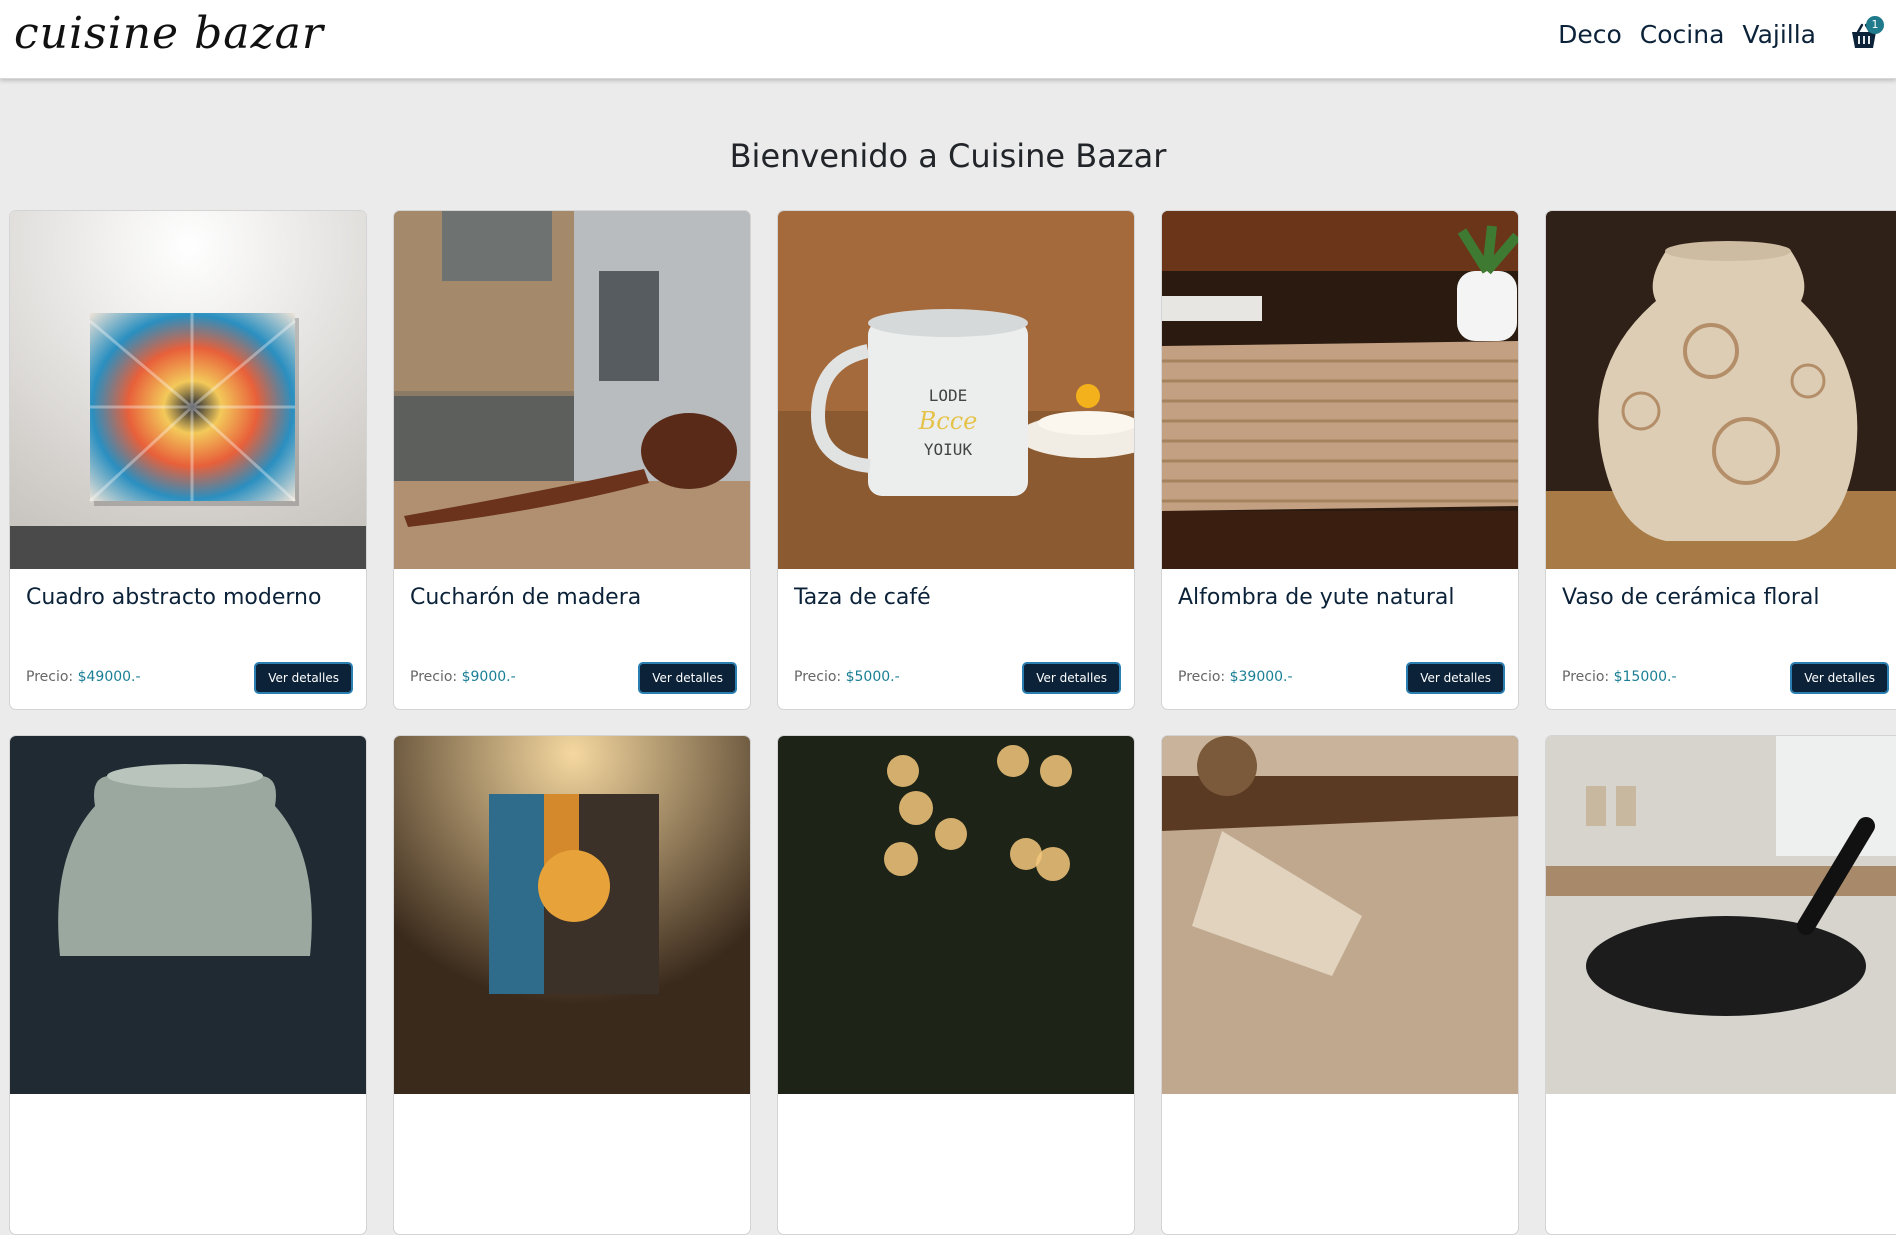 This screenshot has width=1896, height=1235. What do you see at coordinates (526, 597) in the screenshot?
I see `product-title: Cucharón de madera` at bounding box center [526, 597].